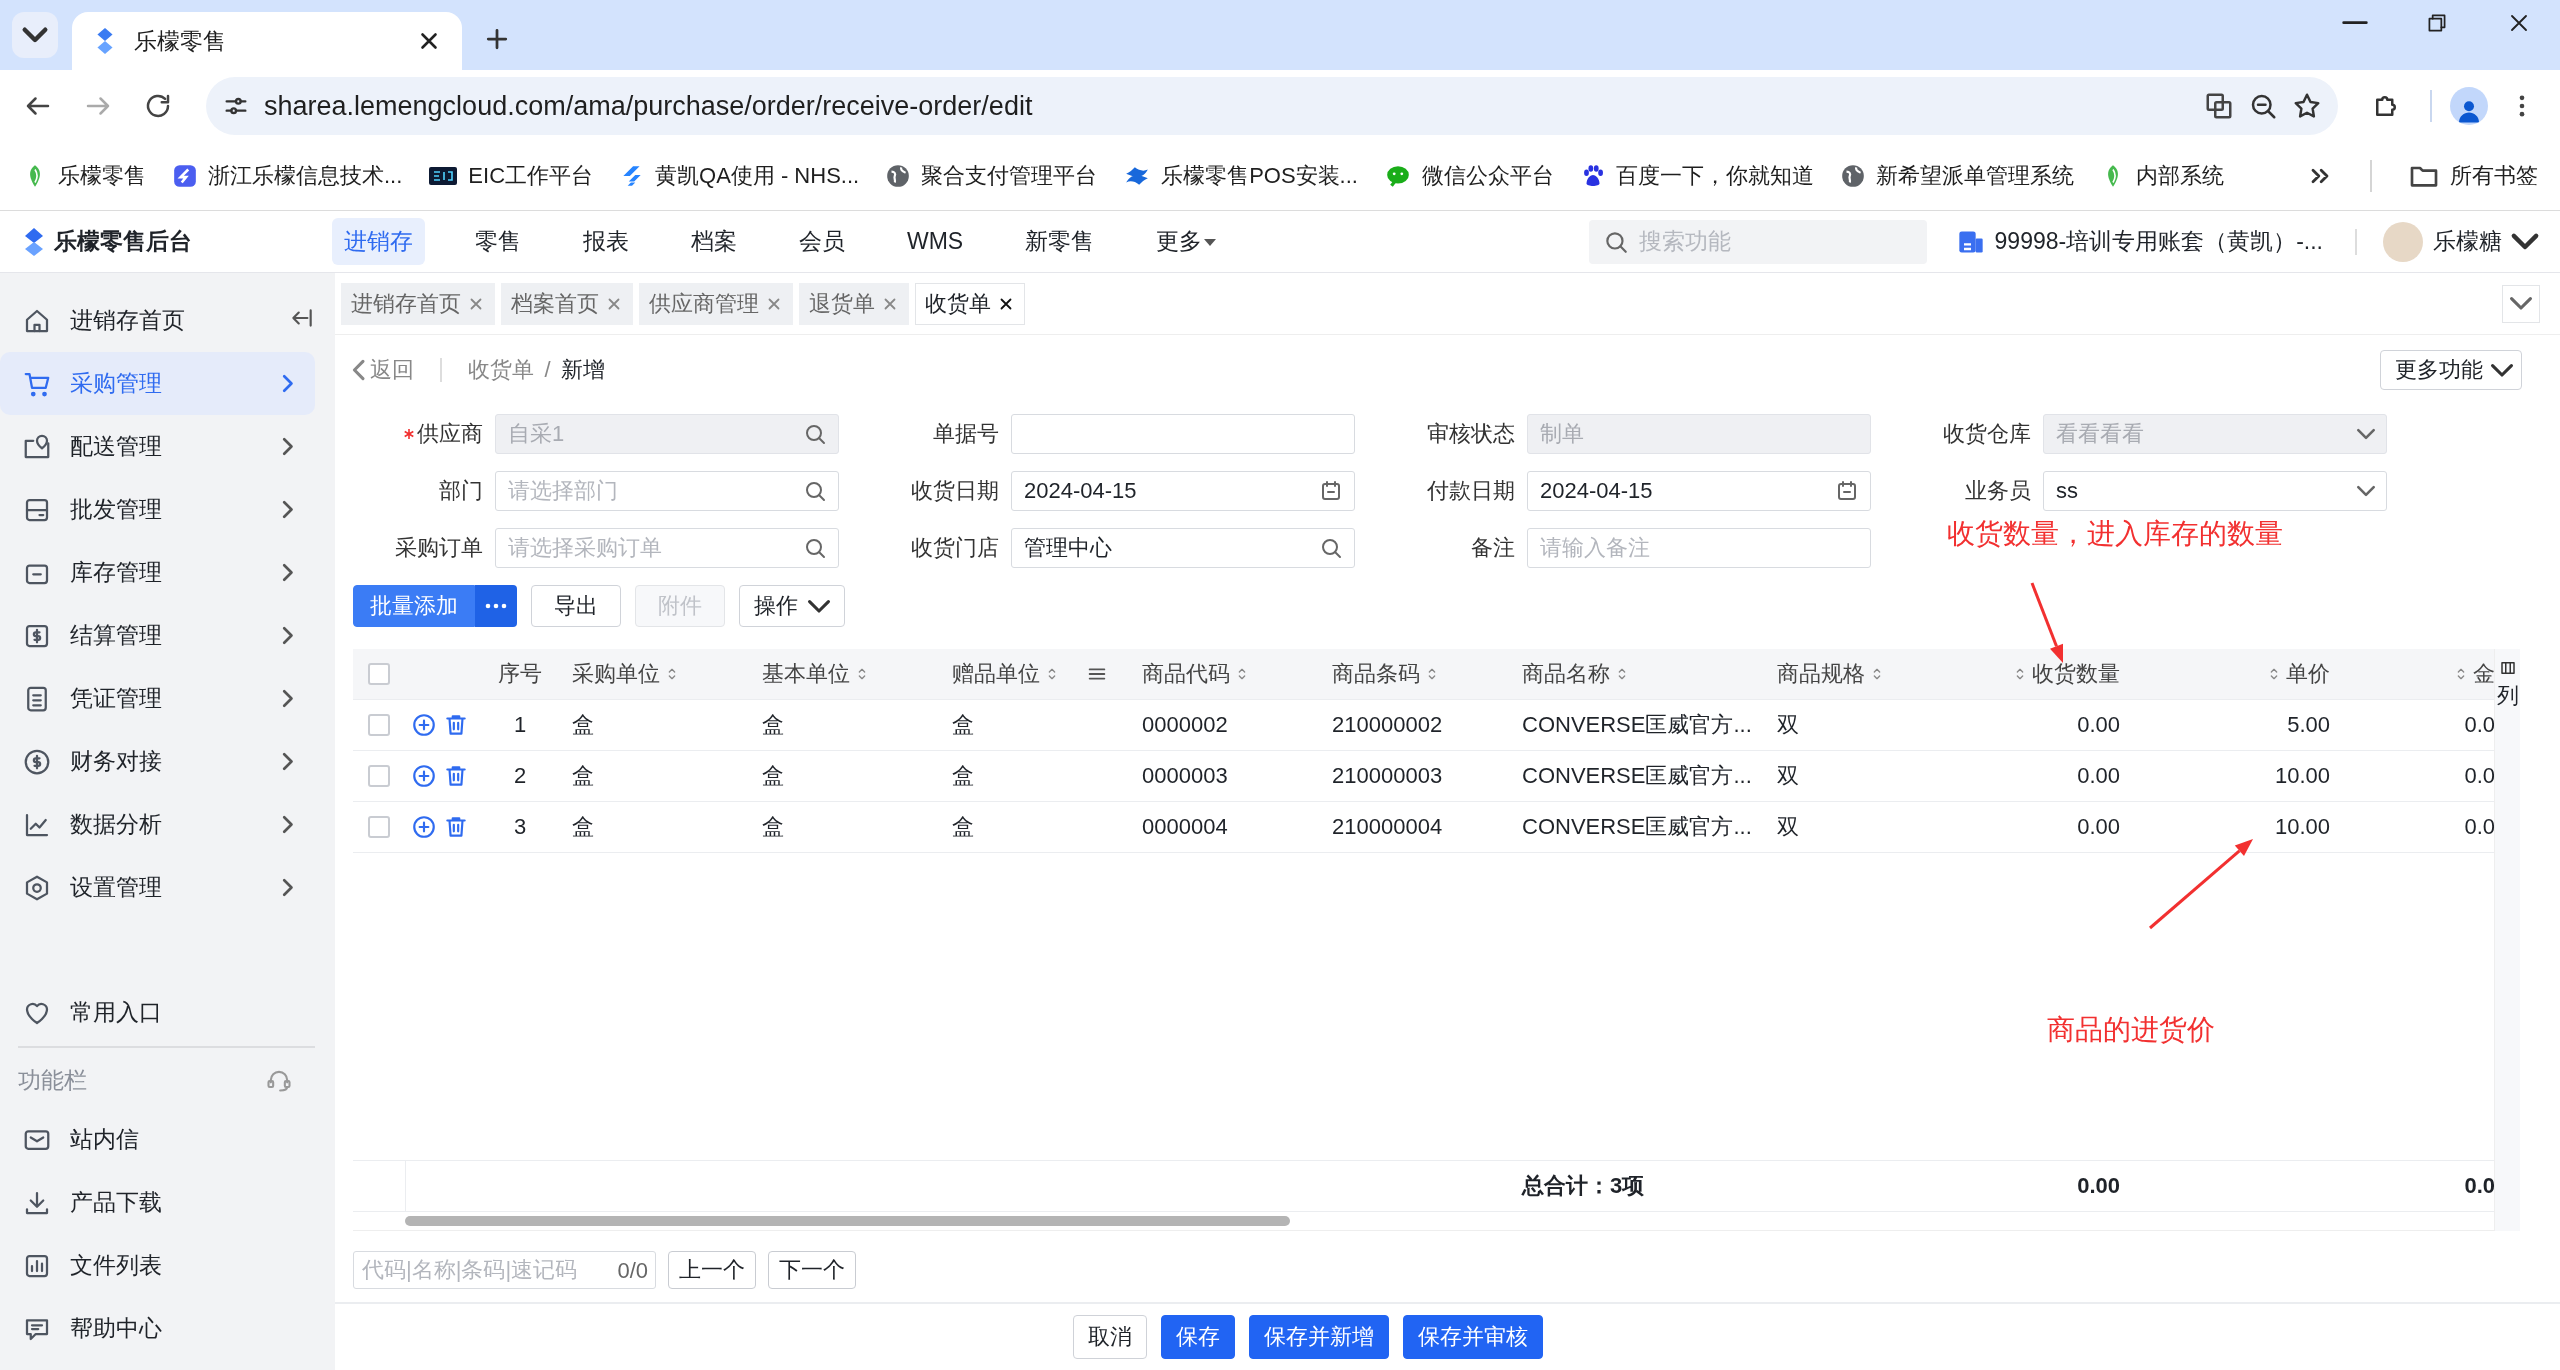 This screenshot has width=2560, height=1370. Describe the element at coordinates (792, 606) in the screenshot. I see `dropdown-button: 操作` at that location.